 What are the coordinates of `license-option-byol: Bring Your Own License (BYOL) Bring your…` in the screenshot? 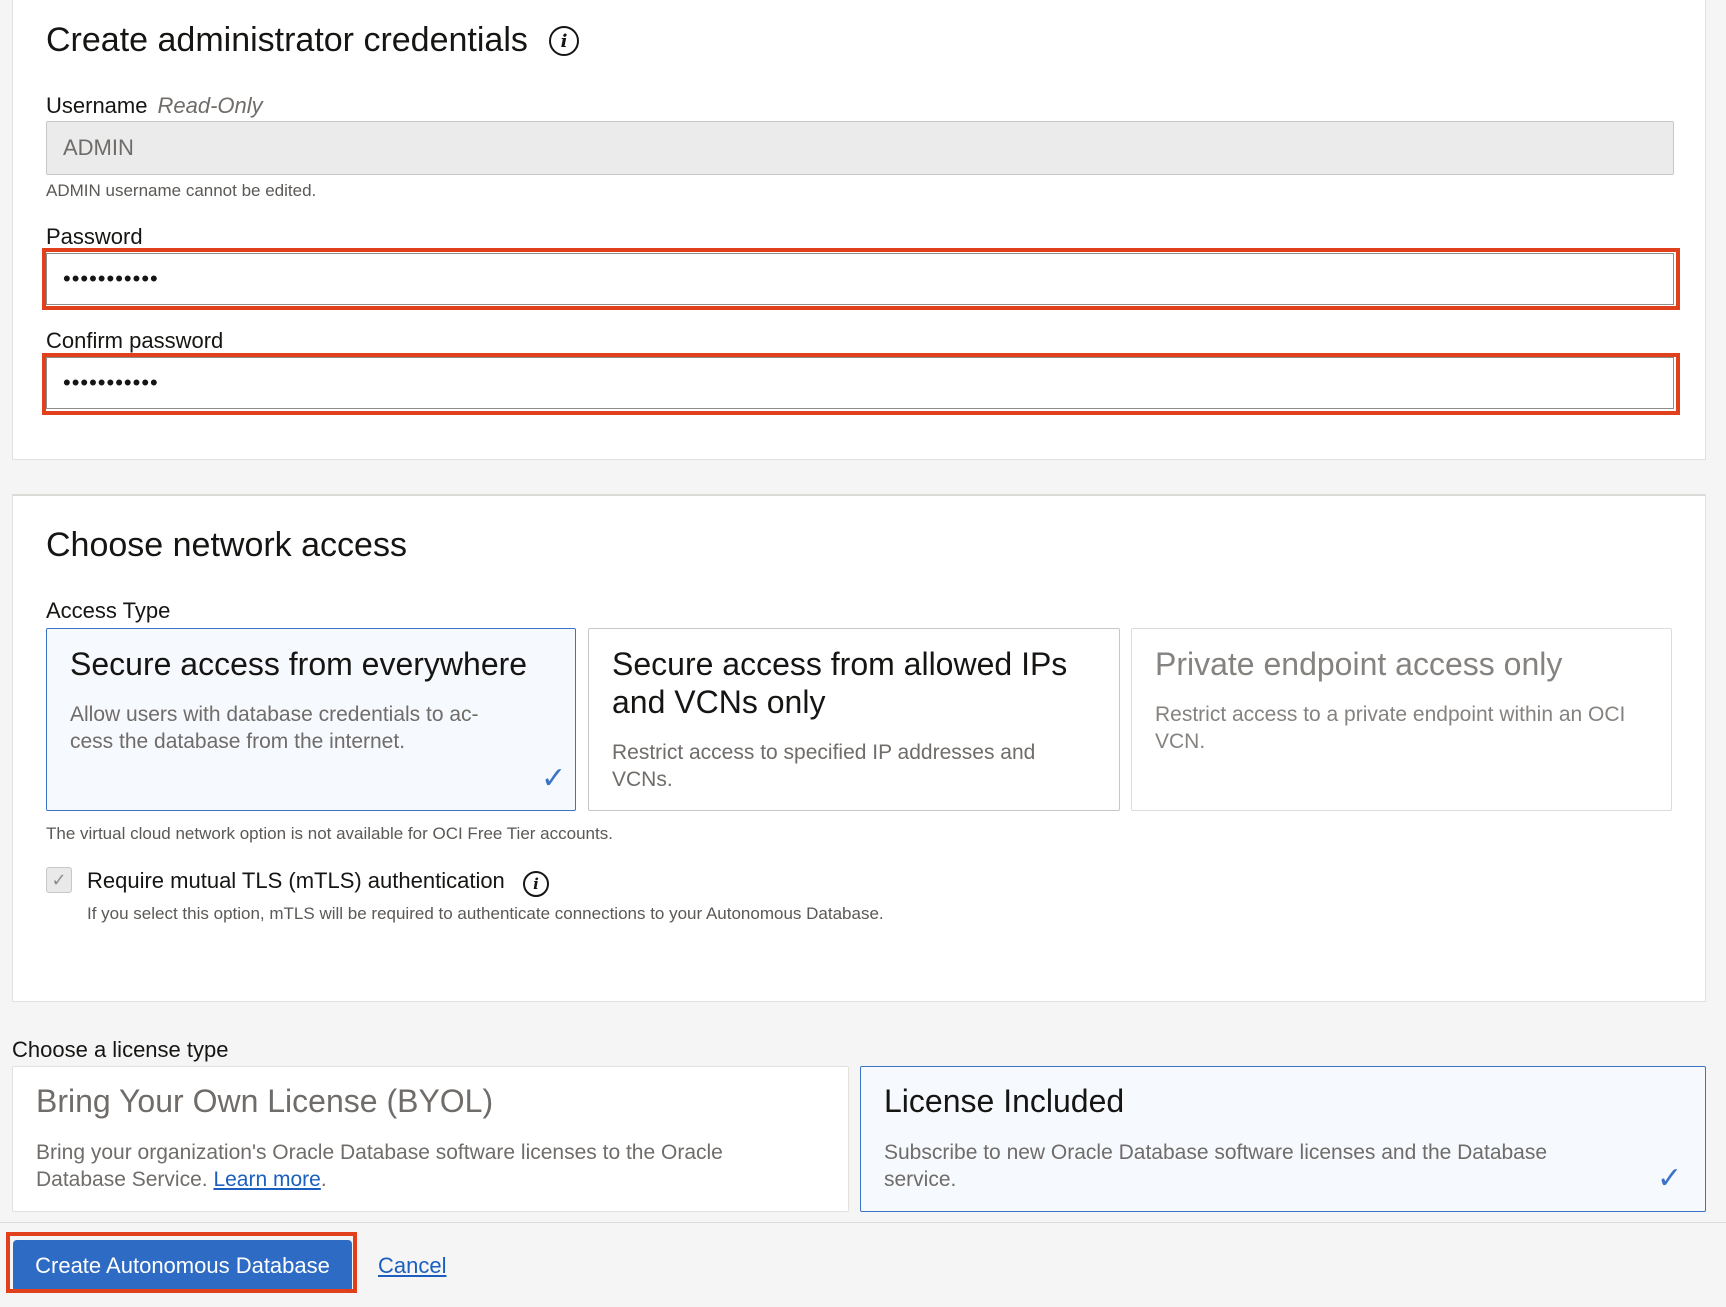 It's located at (430, 1139).